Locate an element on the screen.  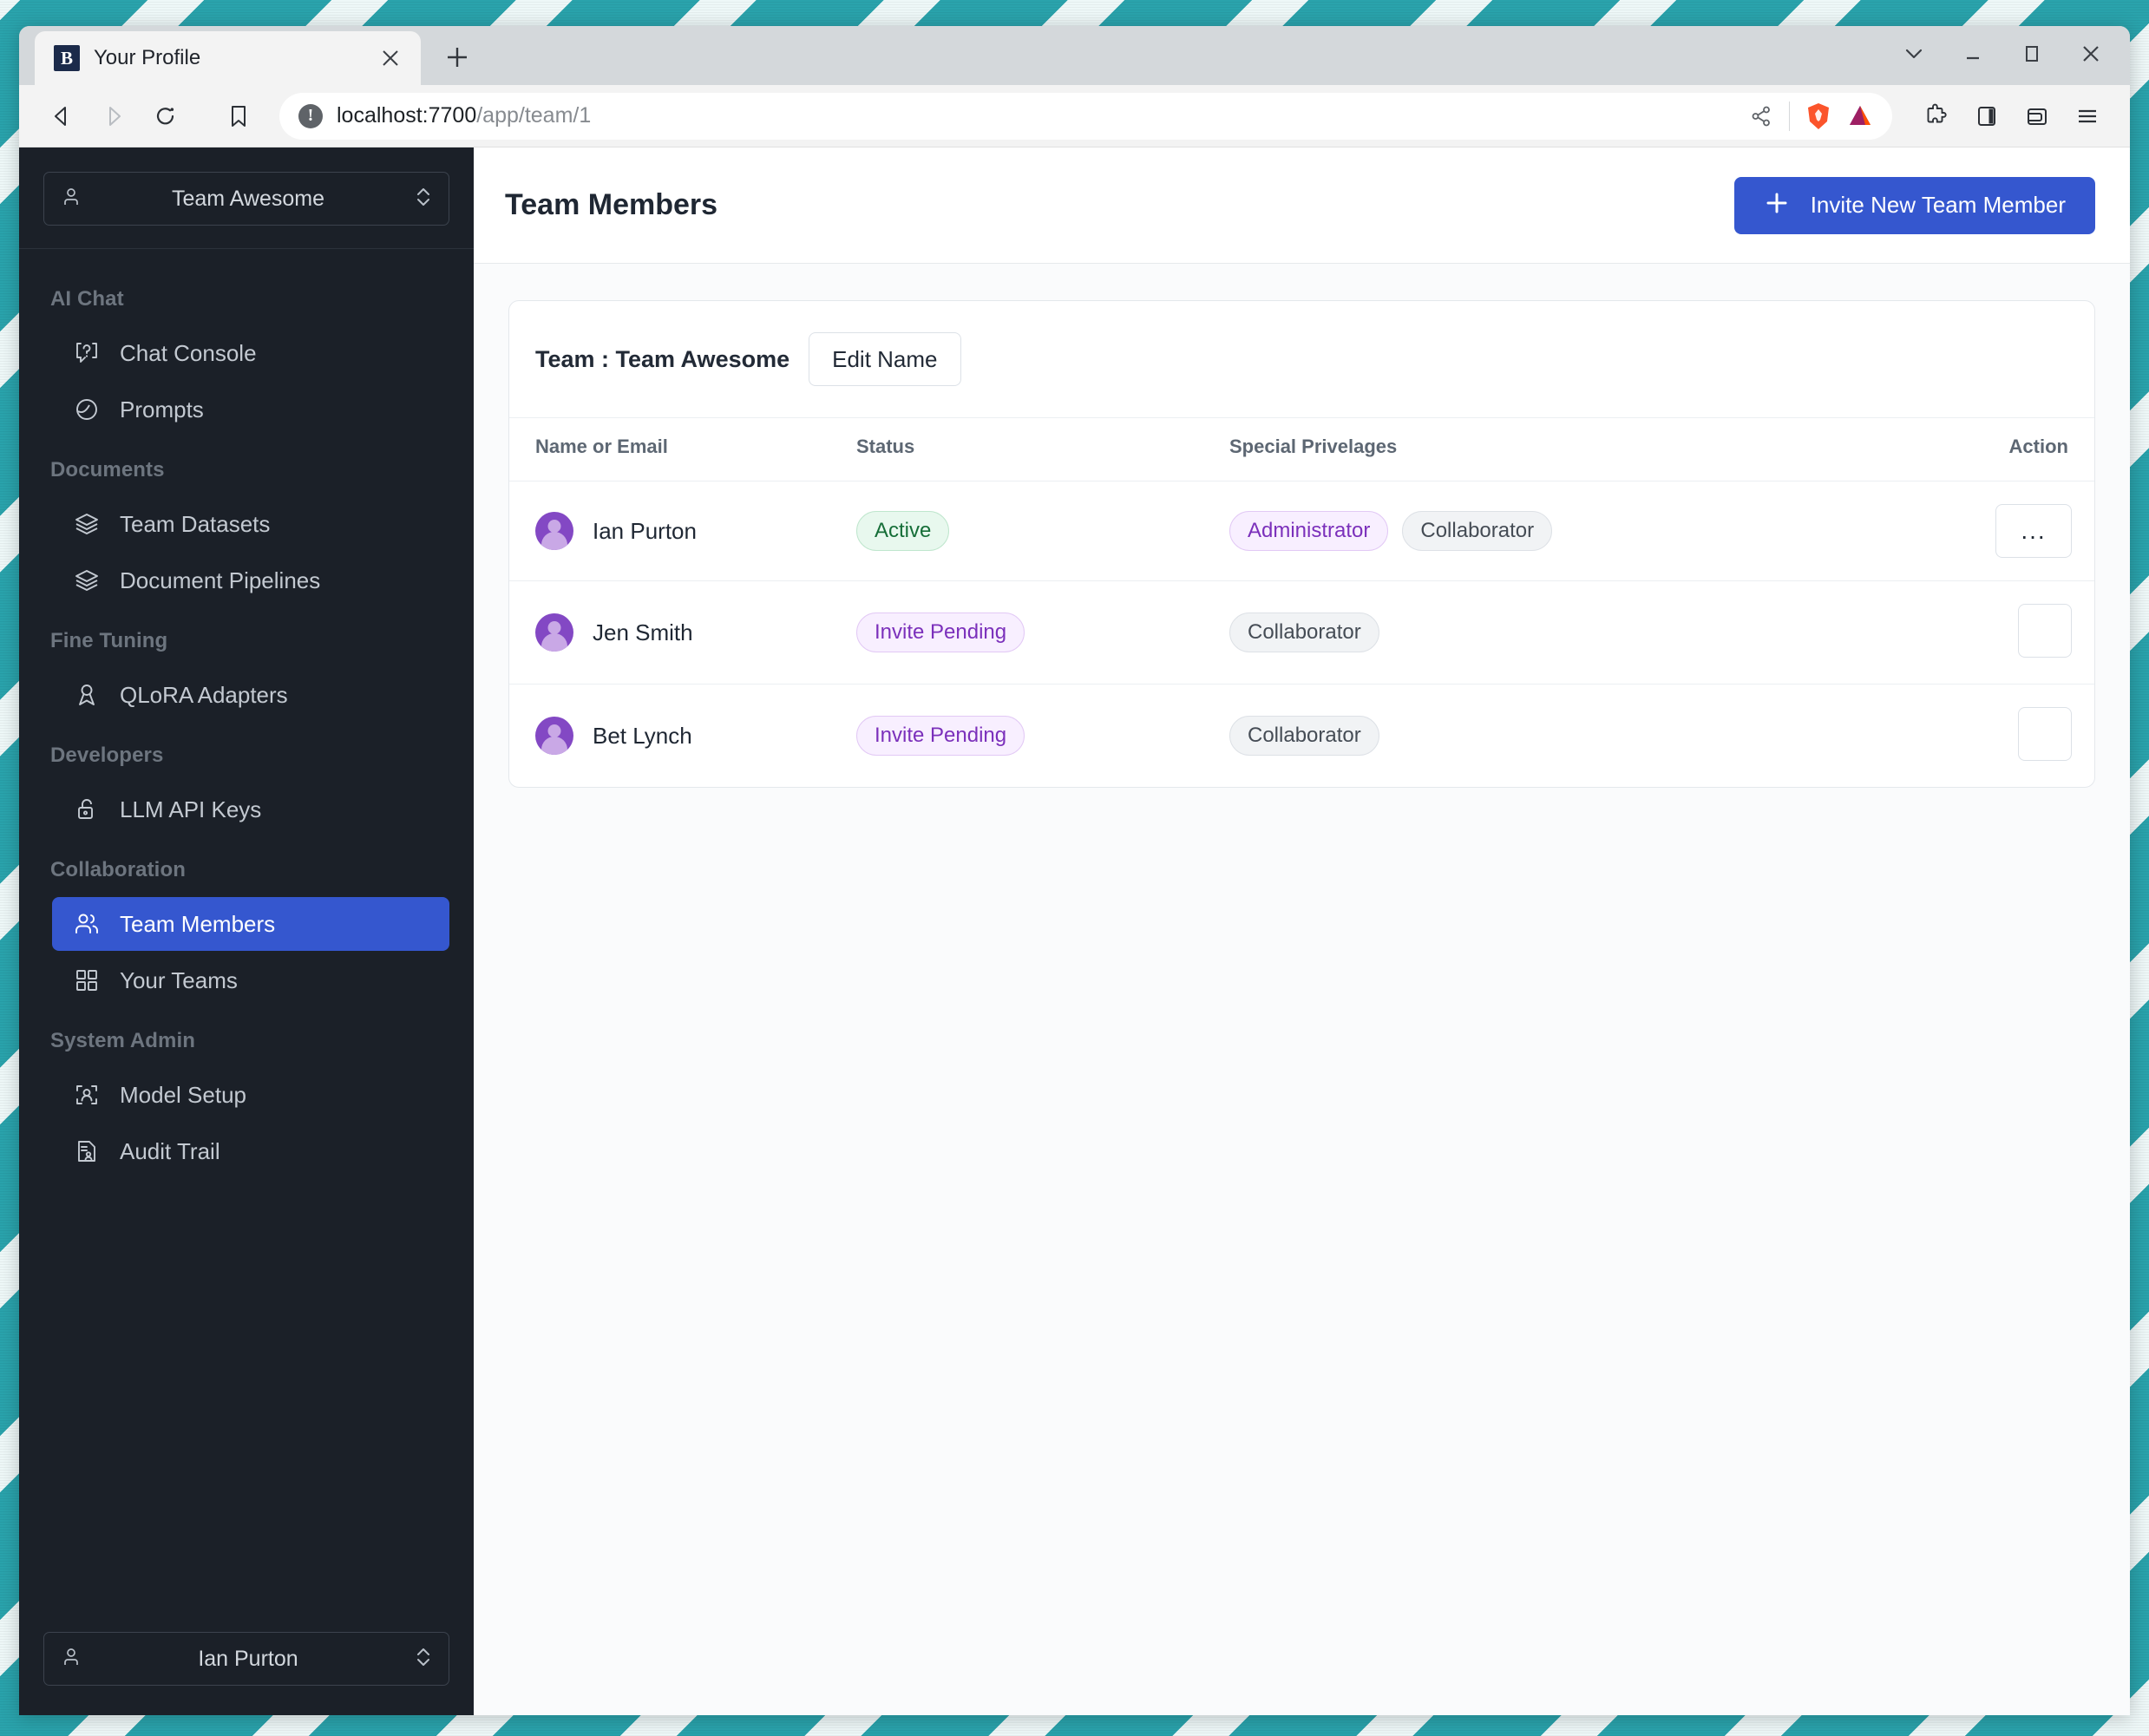
cell-privileges: Collaborator is located at coordinates (1605, 632).